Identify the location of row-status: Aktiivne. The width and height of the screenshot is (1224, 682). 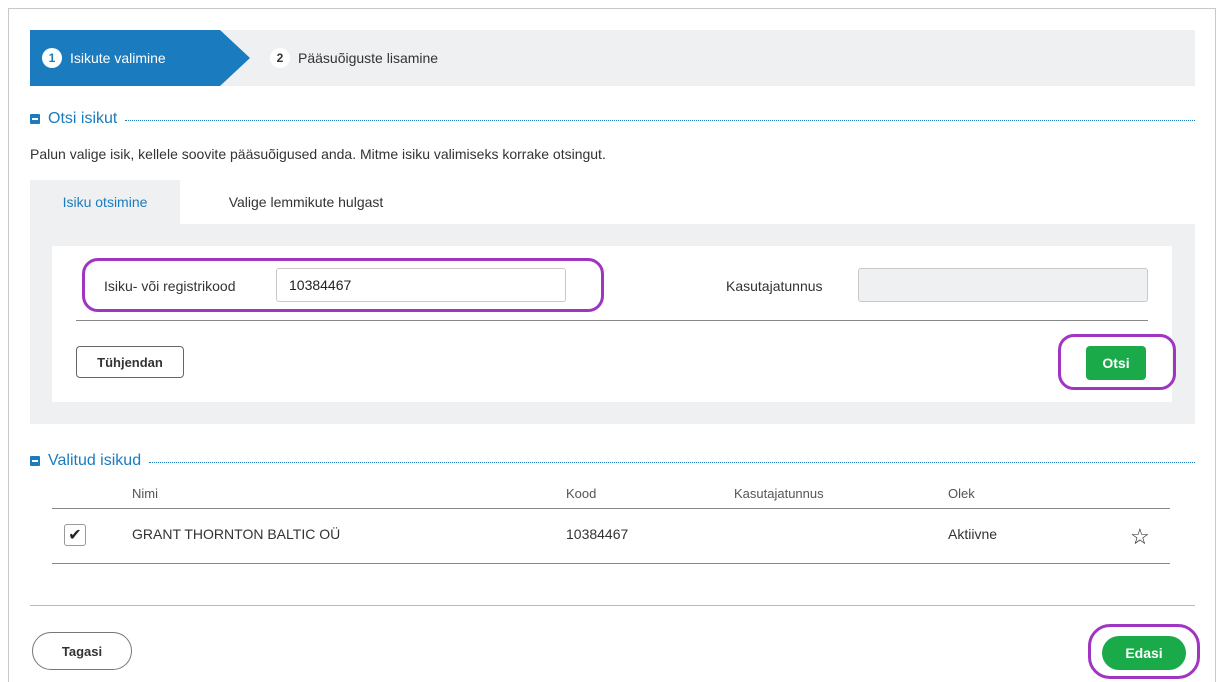
(973, 534).